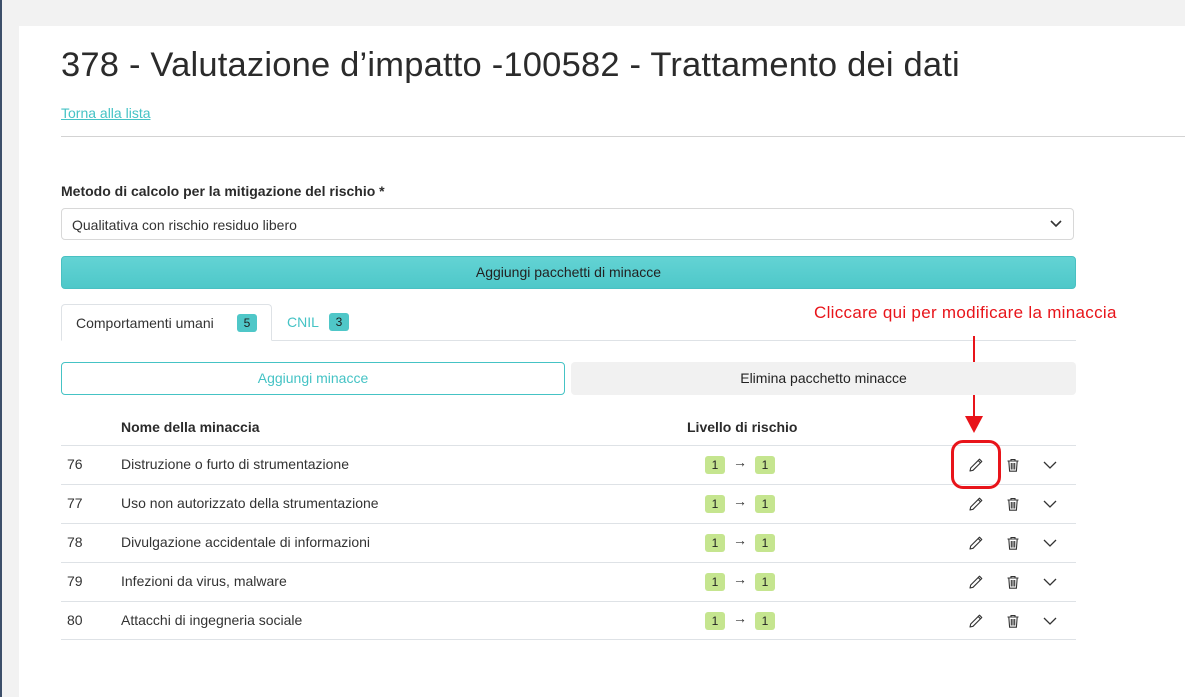 Image resolution: width=1185 pixels, height=697 pixels. I want to click on threat-name: Distruzione o furto di strumentazione, so click(235, 464).